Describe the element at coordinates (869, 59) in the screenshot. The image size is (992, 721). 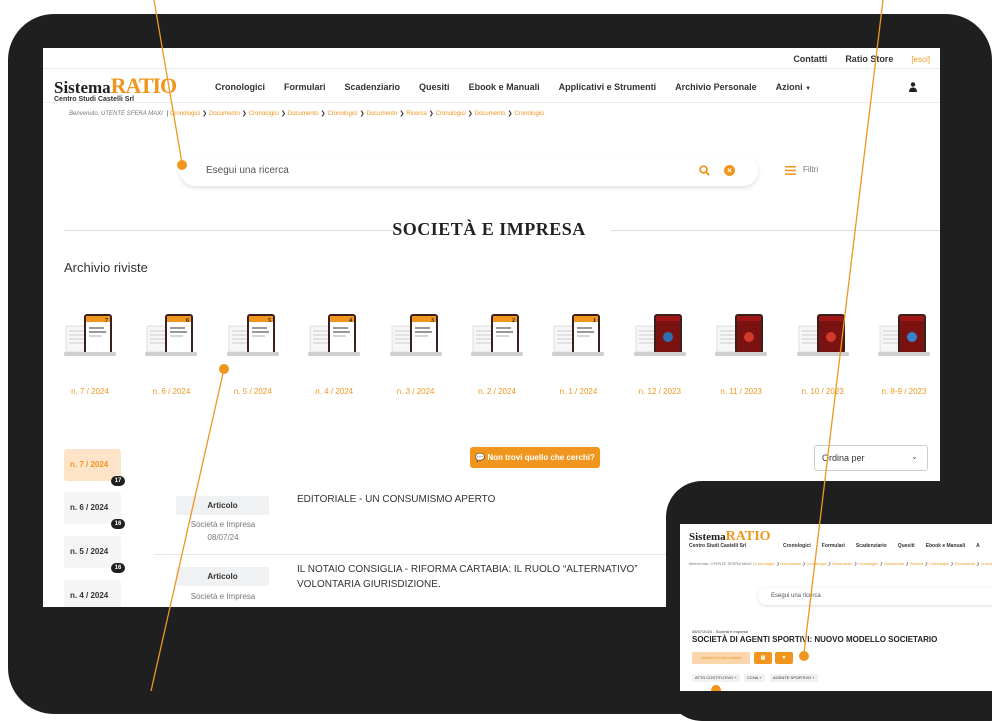
I see `ratio-store-link: Ratio Store` at that location.